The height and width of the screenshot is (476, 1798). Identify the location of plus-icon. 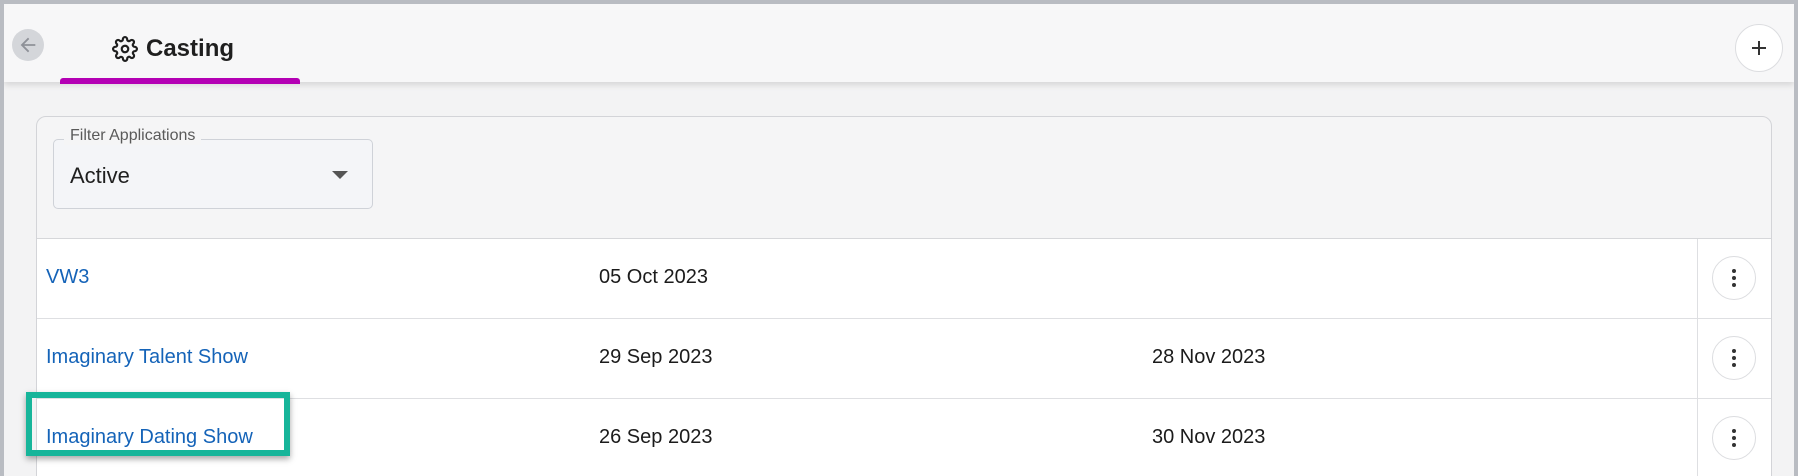
(1759, 48).